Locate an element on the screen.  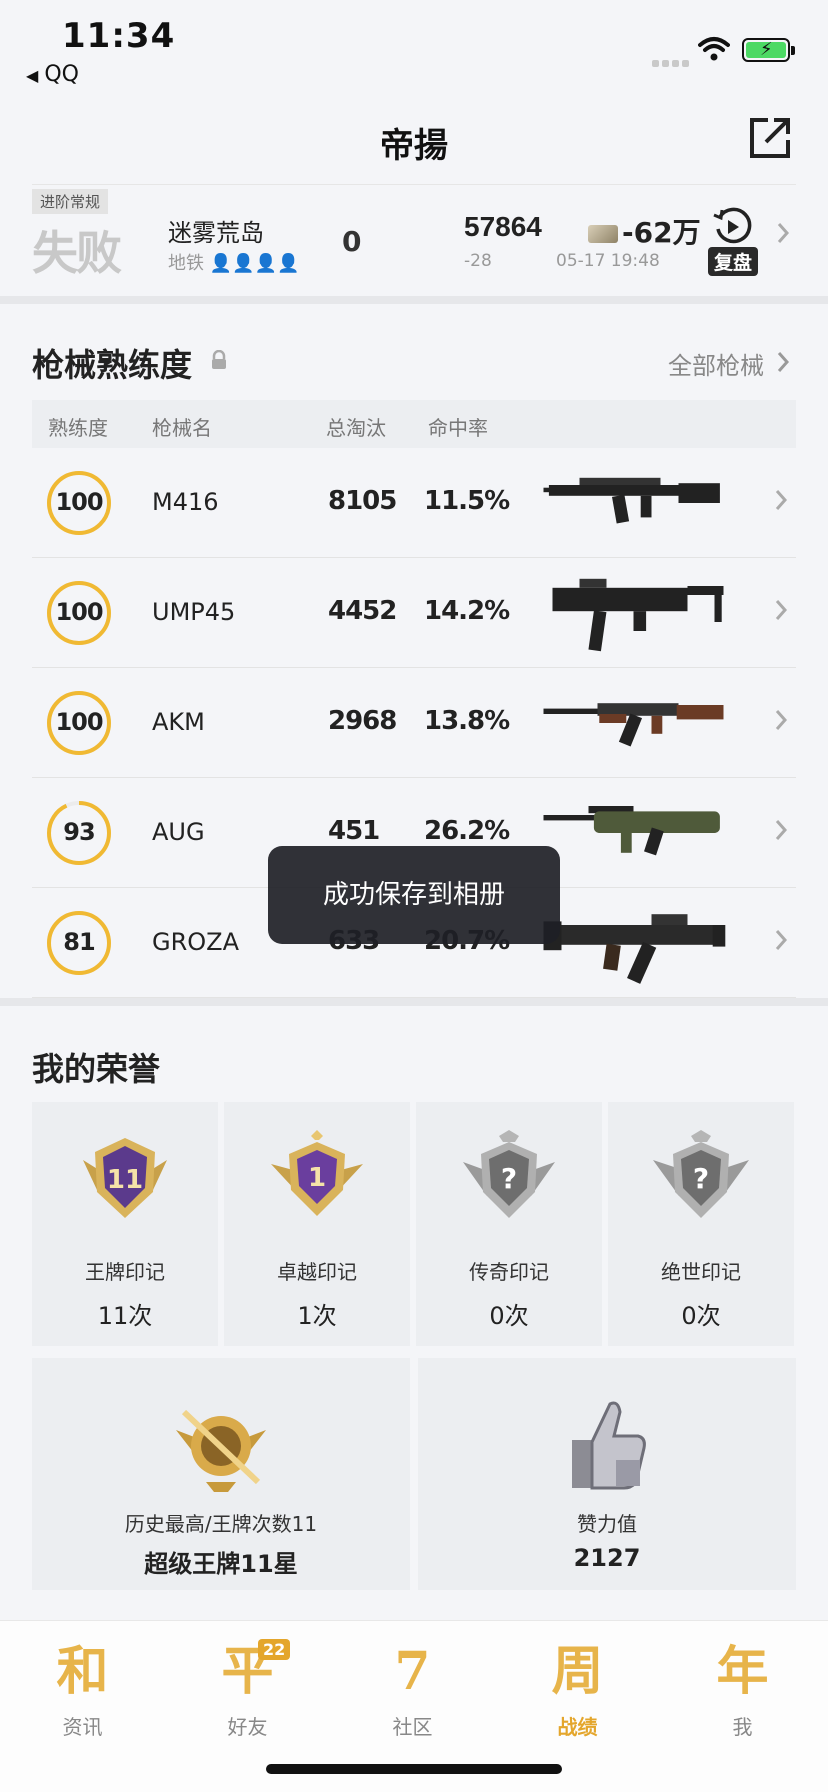
best-rank-label: 历史最高/王牌次数11 is located at coordinates (221, 1524).